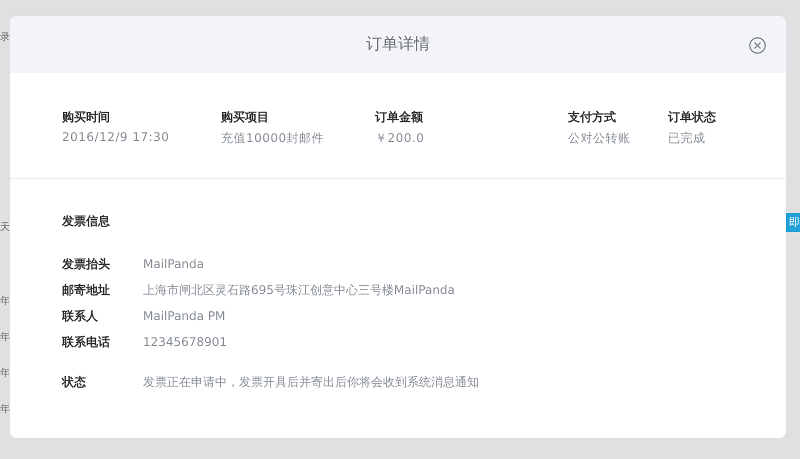  What do you see at coordinates (687, 138) in the screenshot?
I see `summary-value: 已完成` at bounding box center [687, 138].